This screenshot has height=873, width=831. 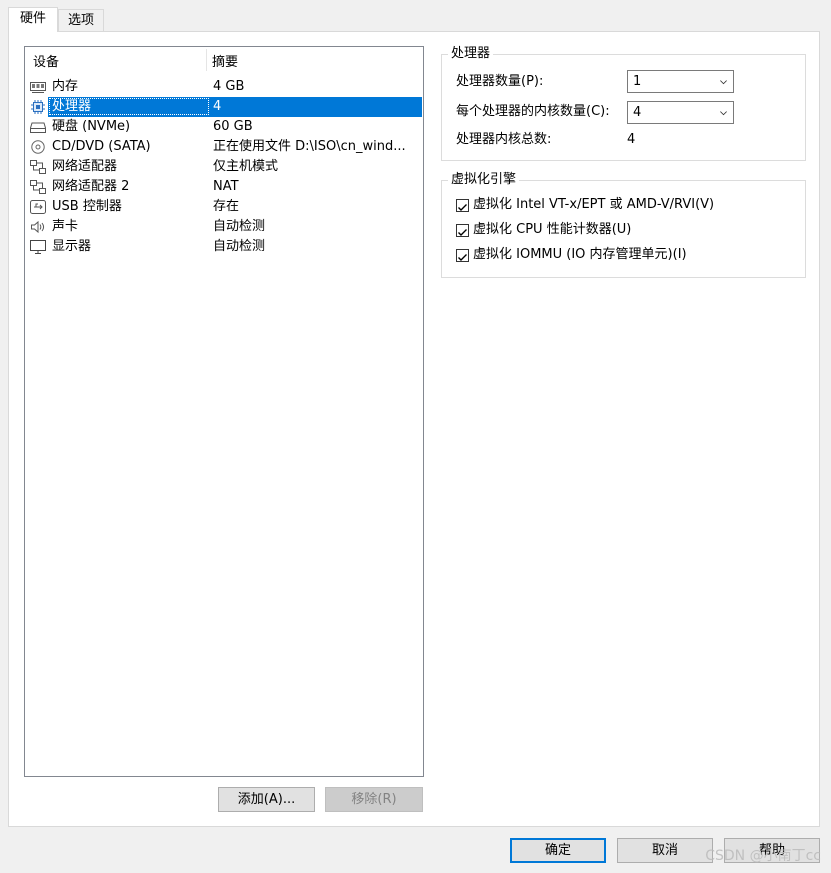 What do you see at coordinates (631, 139) in the screenshot?
I see `total-cores-value: 4` at bounding box center [631, 139].